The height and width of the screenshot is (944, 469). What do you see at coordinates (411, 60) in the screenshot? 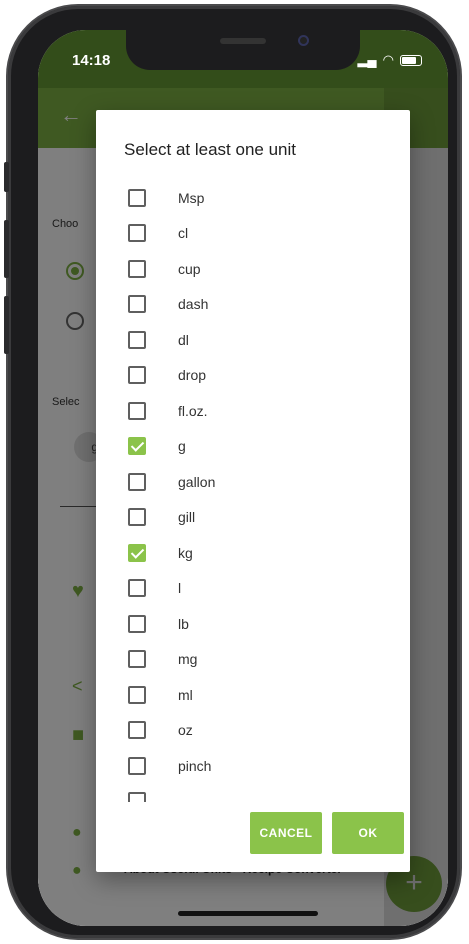
I see `battery-icon` at bounding box center [411, 60].